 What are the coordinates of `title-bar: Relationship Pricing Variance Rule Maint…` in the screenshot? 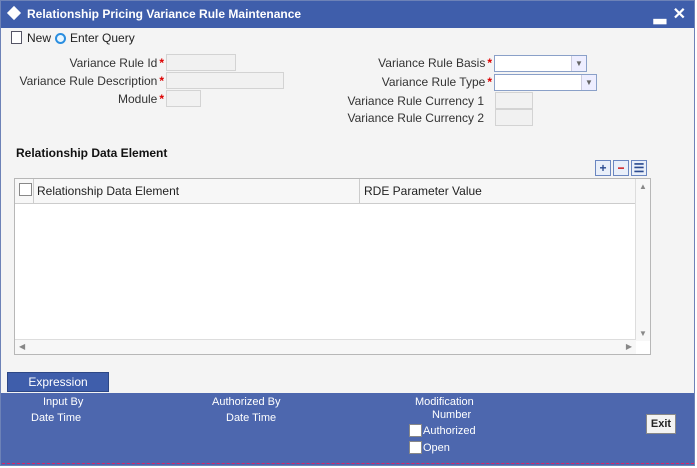 It's located at (347, 14).